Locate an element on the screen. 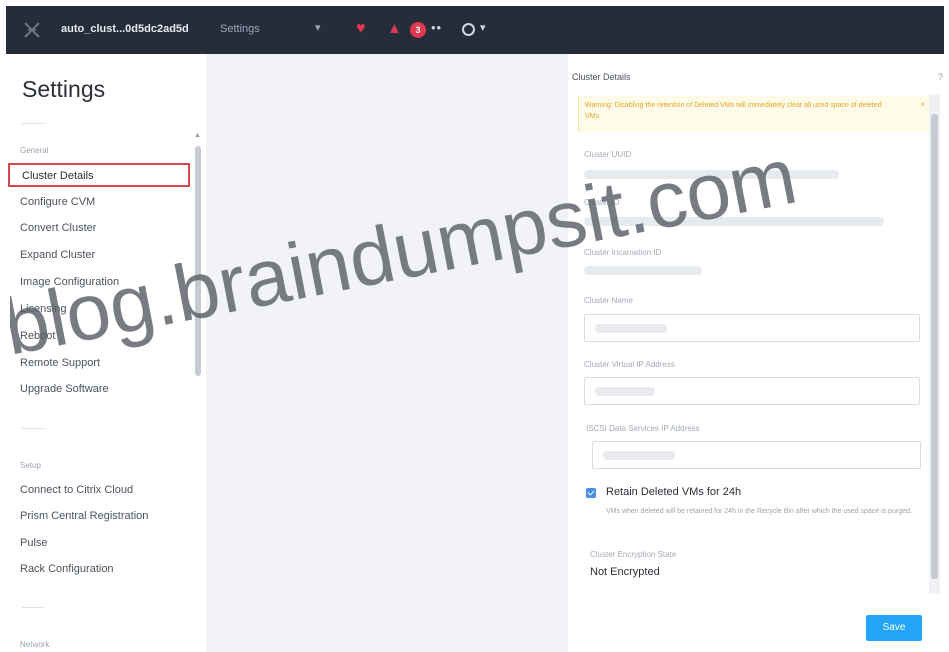 The height and width of the screenshot is (652, 949). encryption-state-value: Not Encrypted is located at coordinates (625, 572).